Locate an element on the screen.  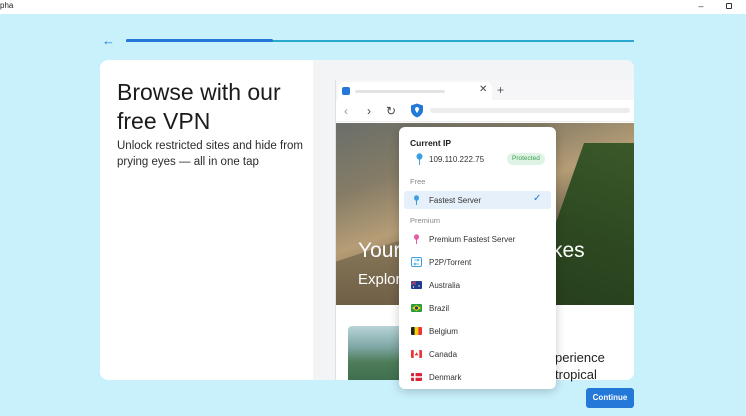
browser-tab: ✕ is located at coordinates (415, 91).